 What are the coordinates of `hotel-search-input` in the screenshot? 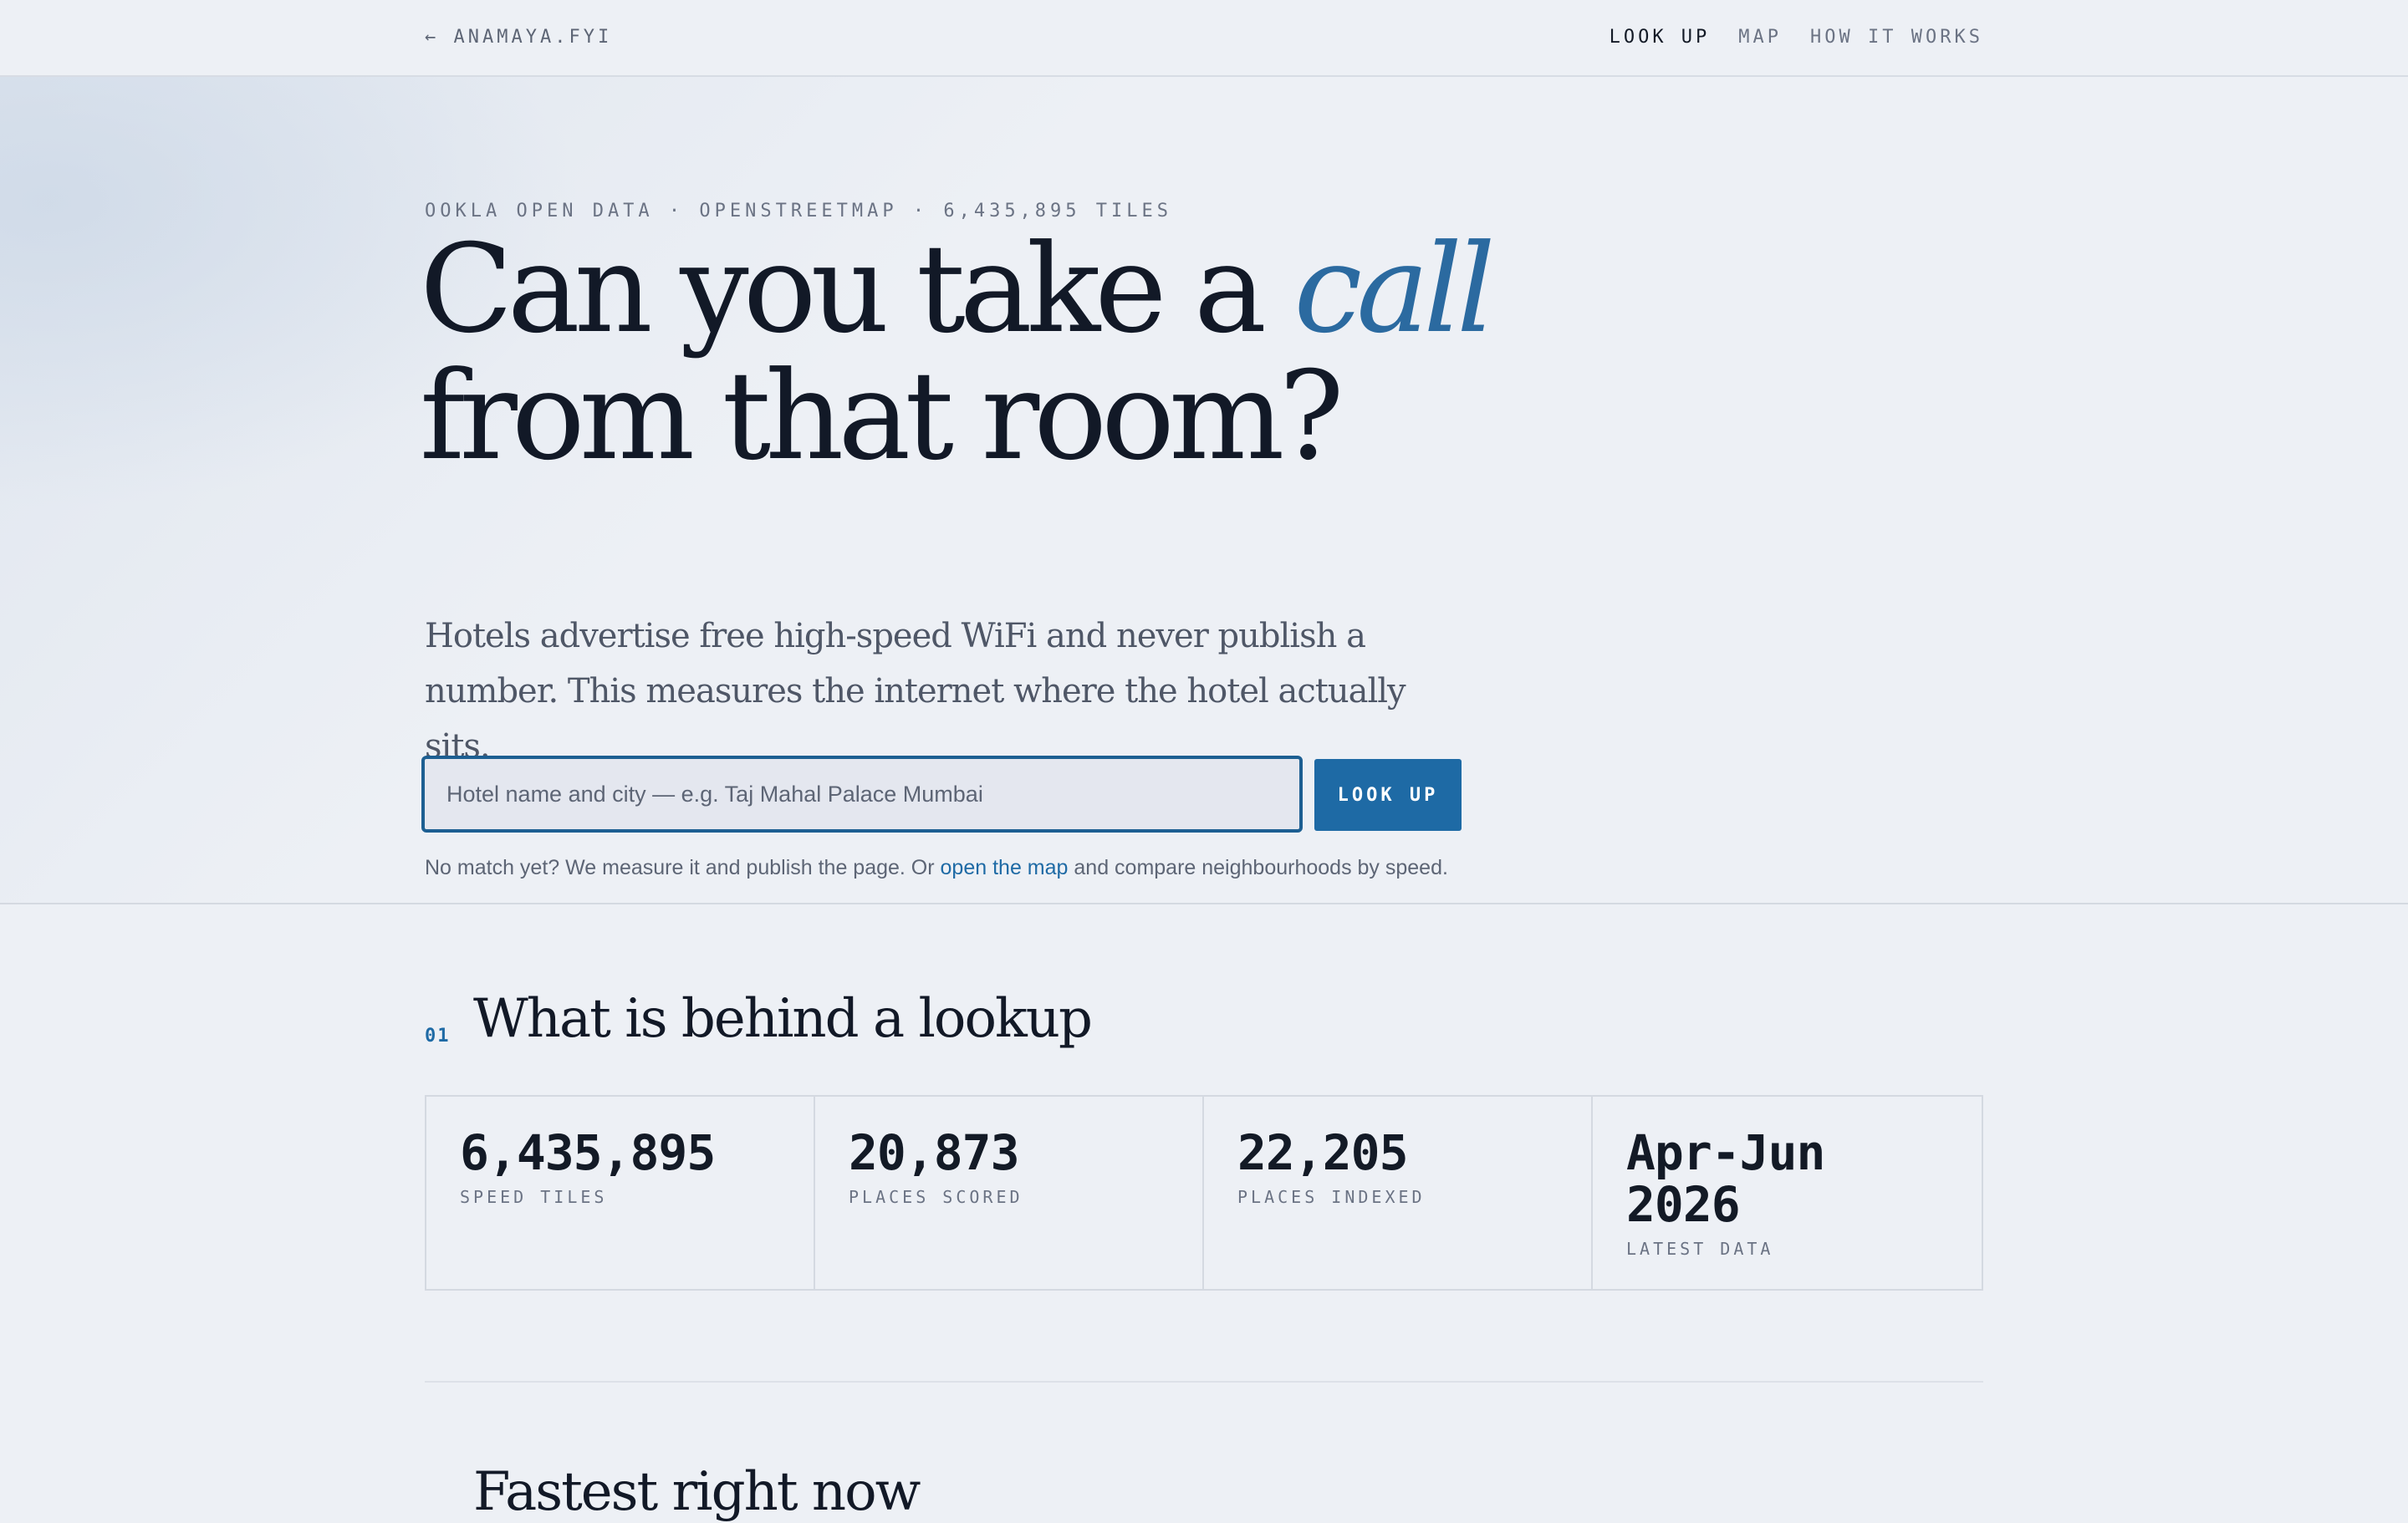 It's located at (862, 794).